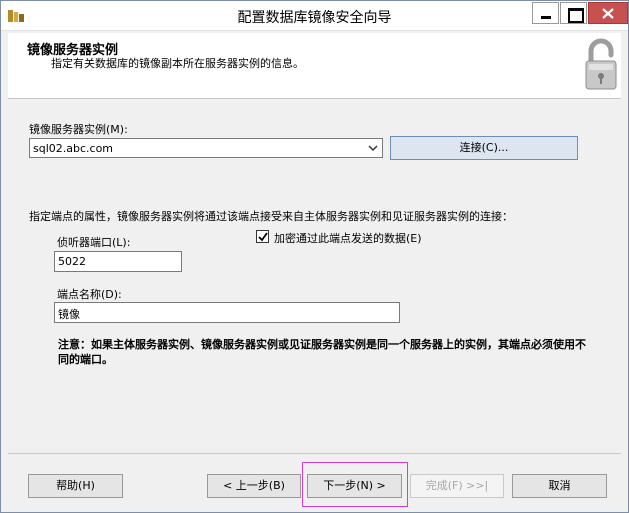 The width and height of the screenshot is (629, 513). I want to click on page-header: 镜像服务器实例 指定有关数据库的镜像副本所在服务器实例的信息。, so click(314, 66).